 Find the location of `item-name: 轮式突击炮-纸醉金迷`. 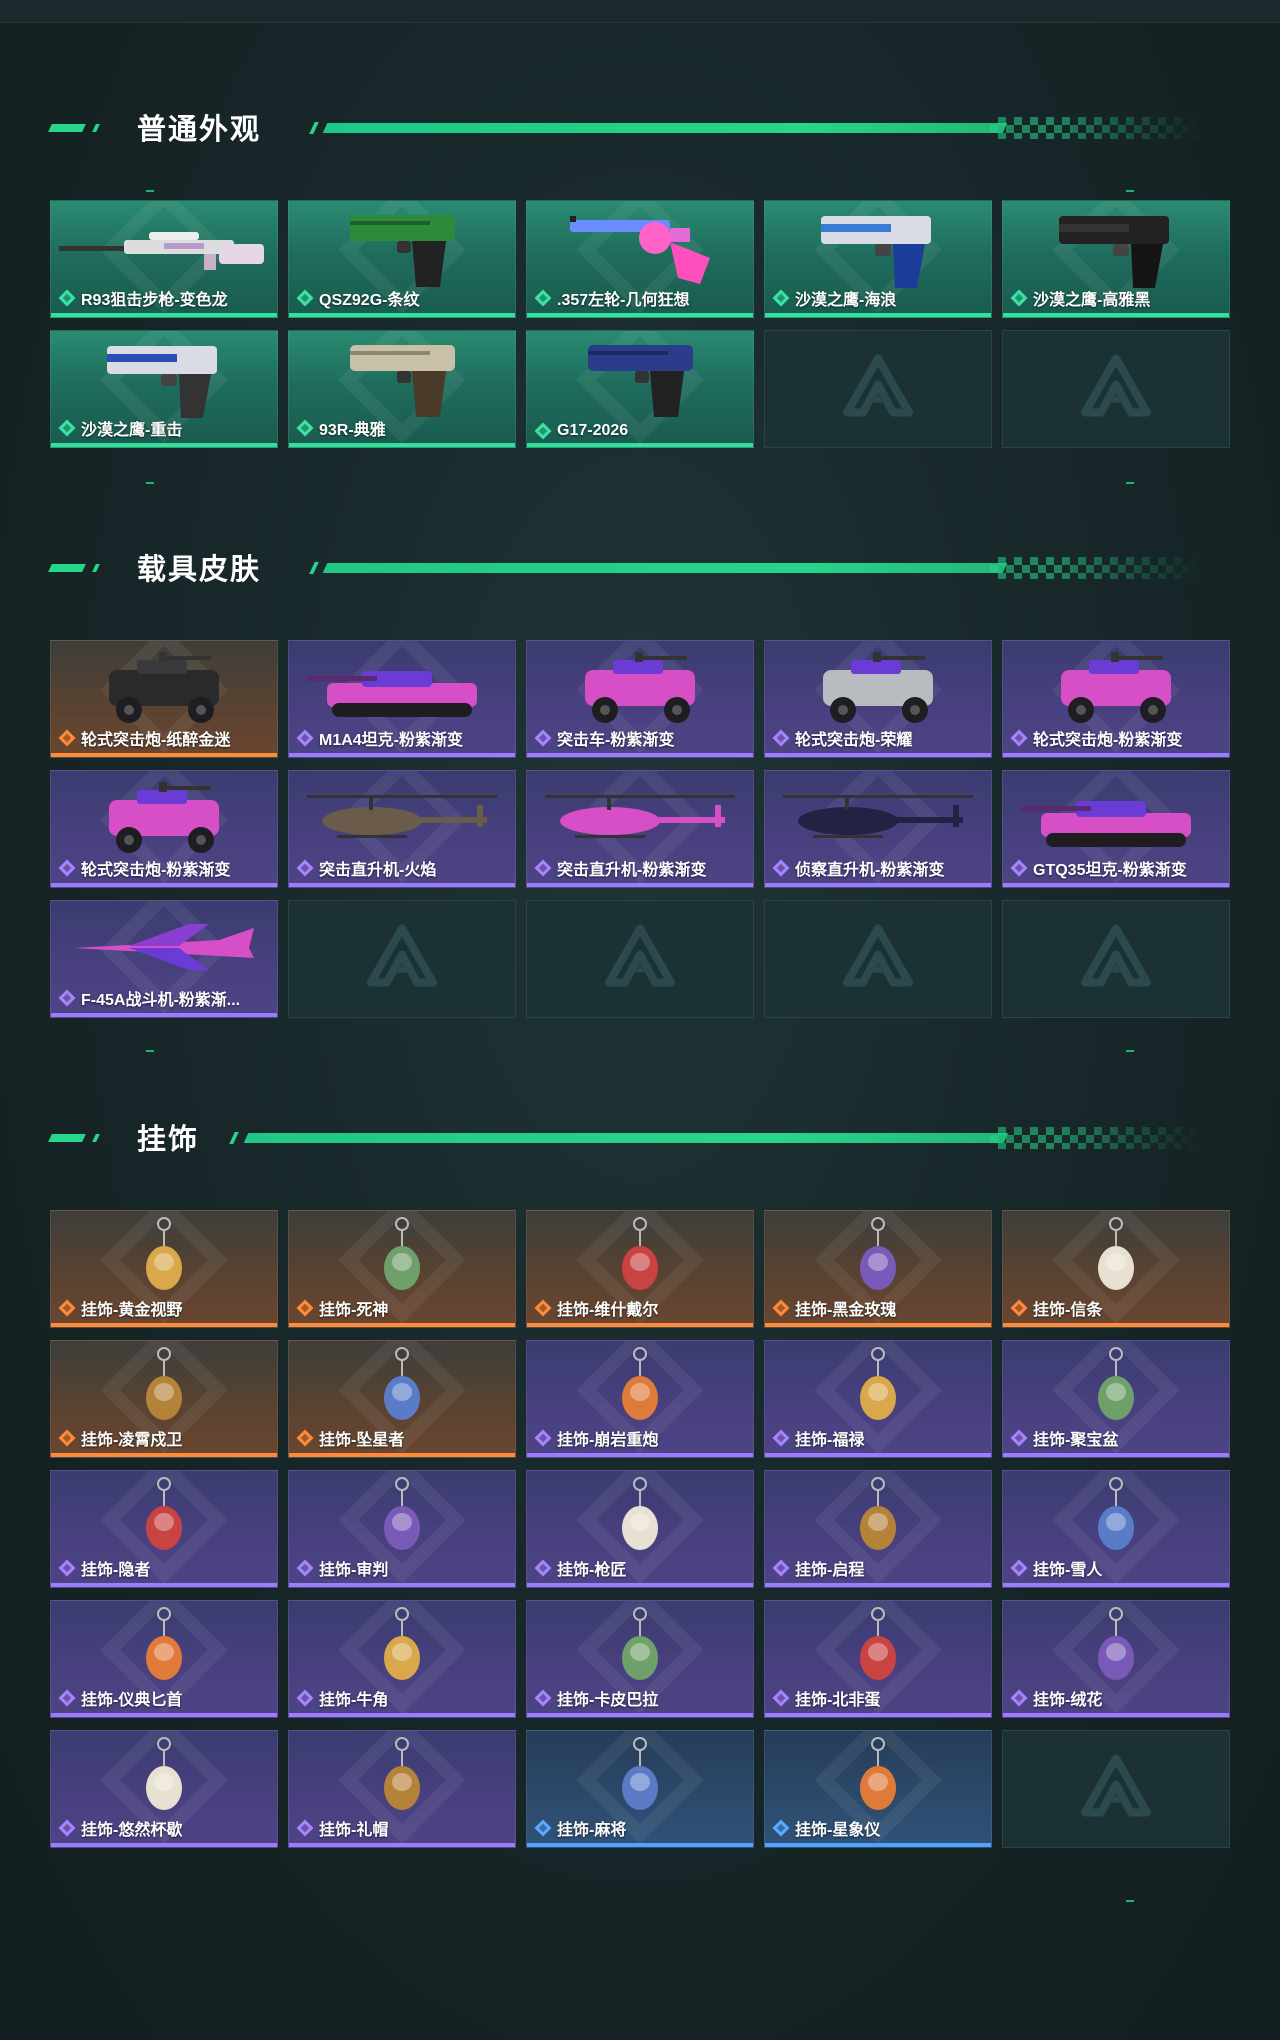

item-name: 轮式突击炮-纸醉金迷 is located at coordinates (156, 740).